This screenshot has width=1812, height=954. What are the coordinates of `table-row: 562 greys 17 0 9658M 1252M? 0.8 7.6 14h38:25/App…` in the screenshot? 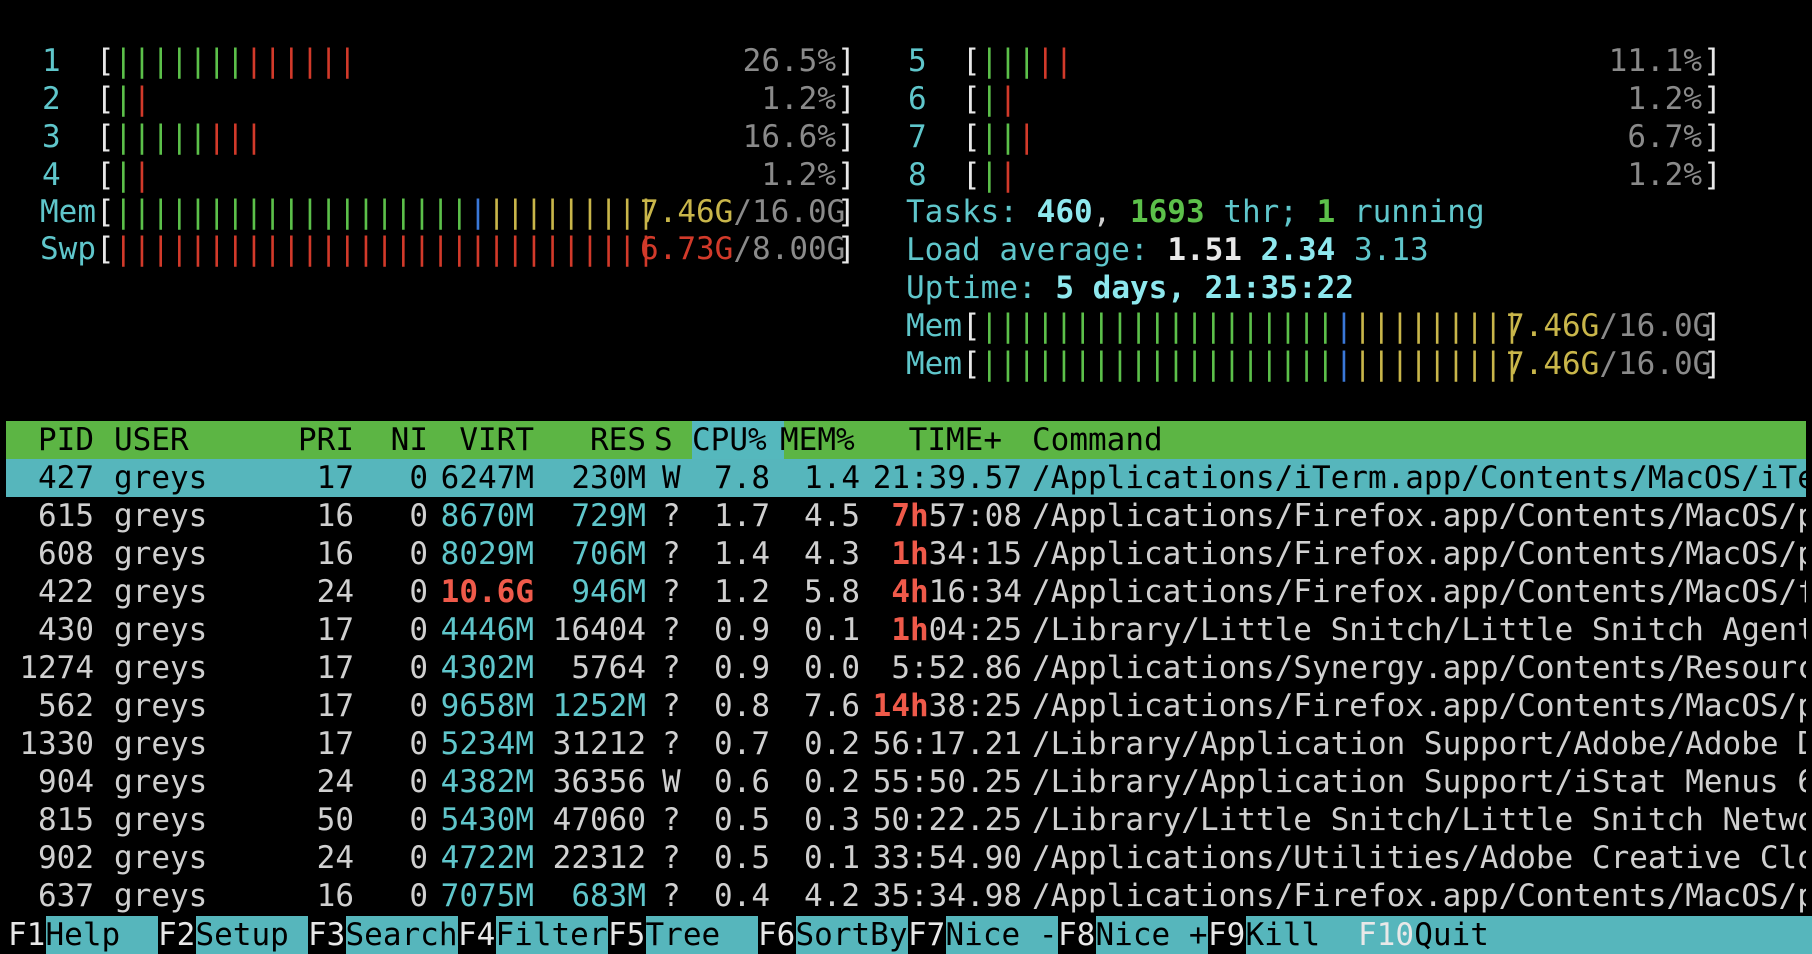 It's located at (906, 706).